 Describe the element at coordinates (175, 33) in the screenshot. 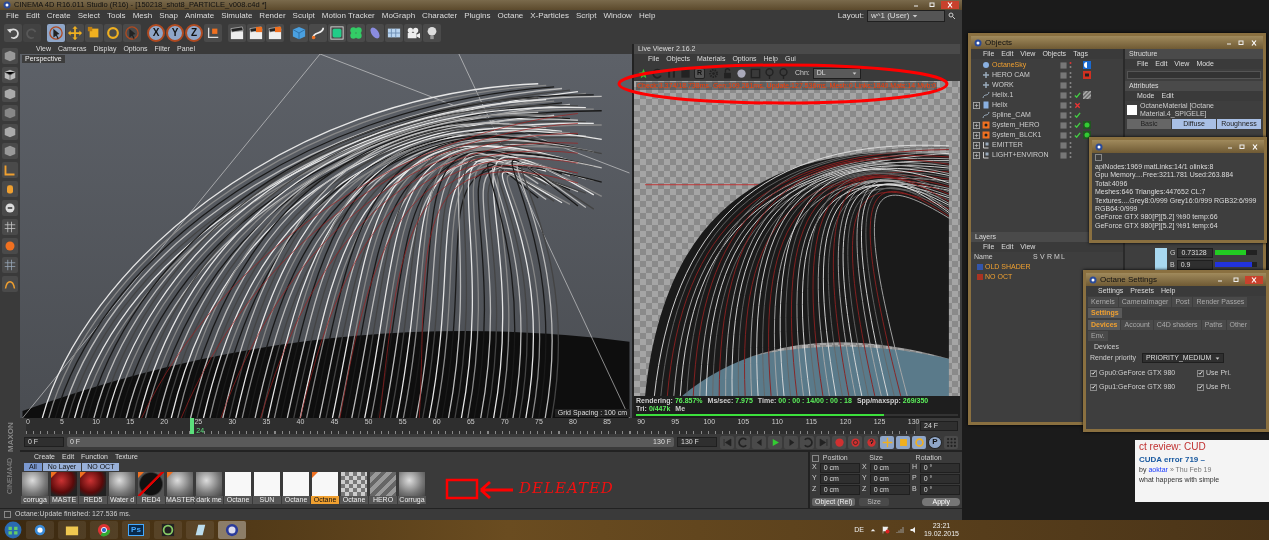

I see `axis-button: Y` at that location.